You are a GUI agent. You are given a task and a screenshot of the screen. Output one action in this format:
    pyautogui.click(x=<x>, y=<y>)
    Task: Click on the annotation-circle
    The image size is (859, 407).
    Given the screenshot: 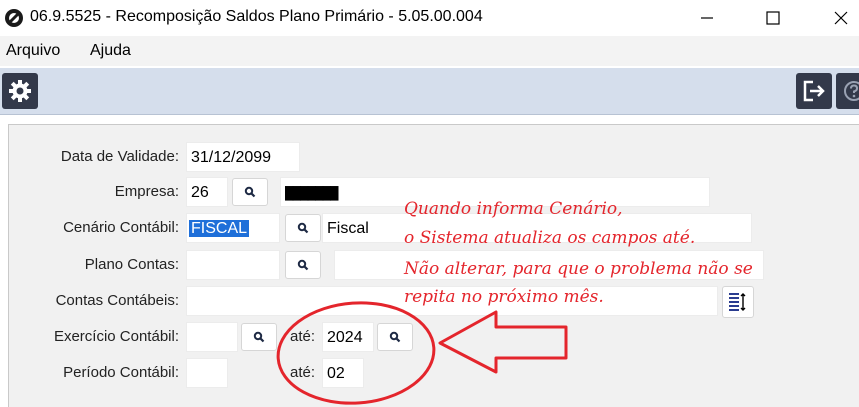 What is the action you would take?
    pyautogui.click(x=356, y=353)
    